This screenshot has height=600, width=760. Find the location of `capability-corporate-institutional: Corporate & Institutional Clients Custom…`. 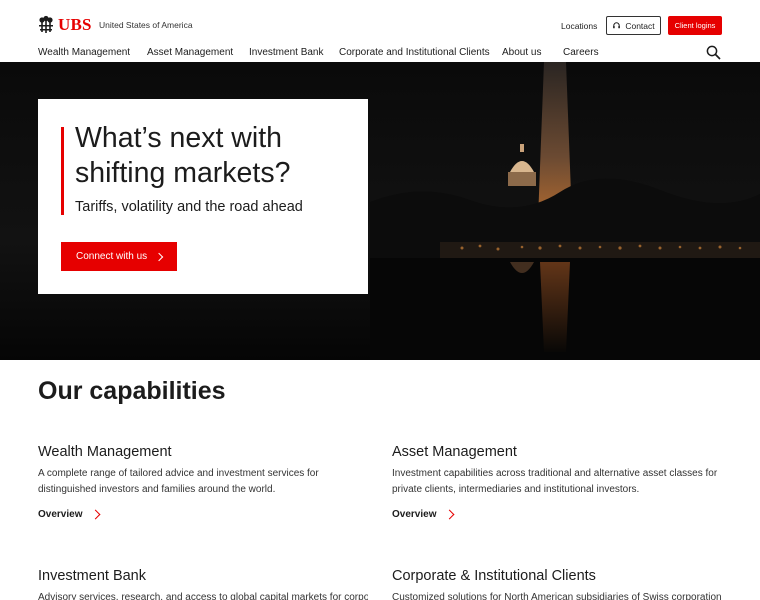

capability-corporate-institutional: Corporate & Institutional Clients Custom… is located at coordinates (557, 584).